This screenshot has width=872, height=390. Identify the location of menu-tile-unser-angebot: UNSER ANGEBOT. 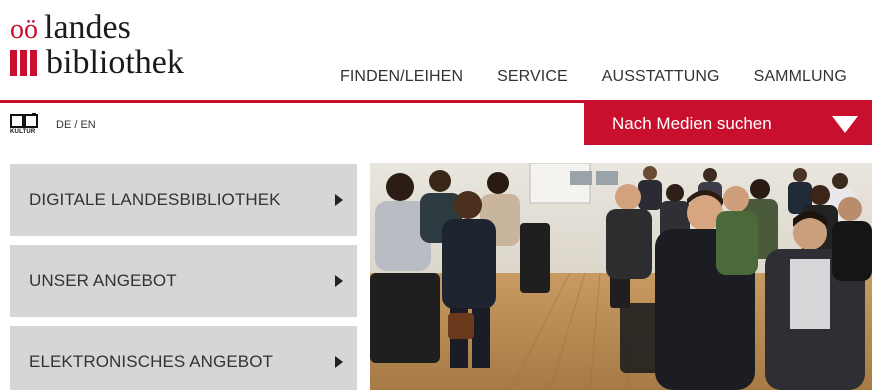
(183, 281).